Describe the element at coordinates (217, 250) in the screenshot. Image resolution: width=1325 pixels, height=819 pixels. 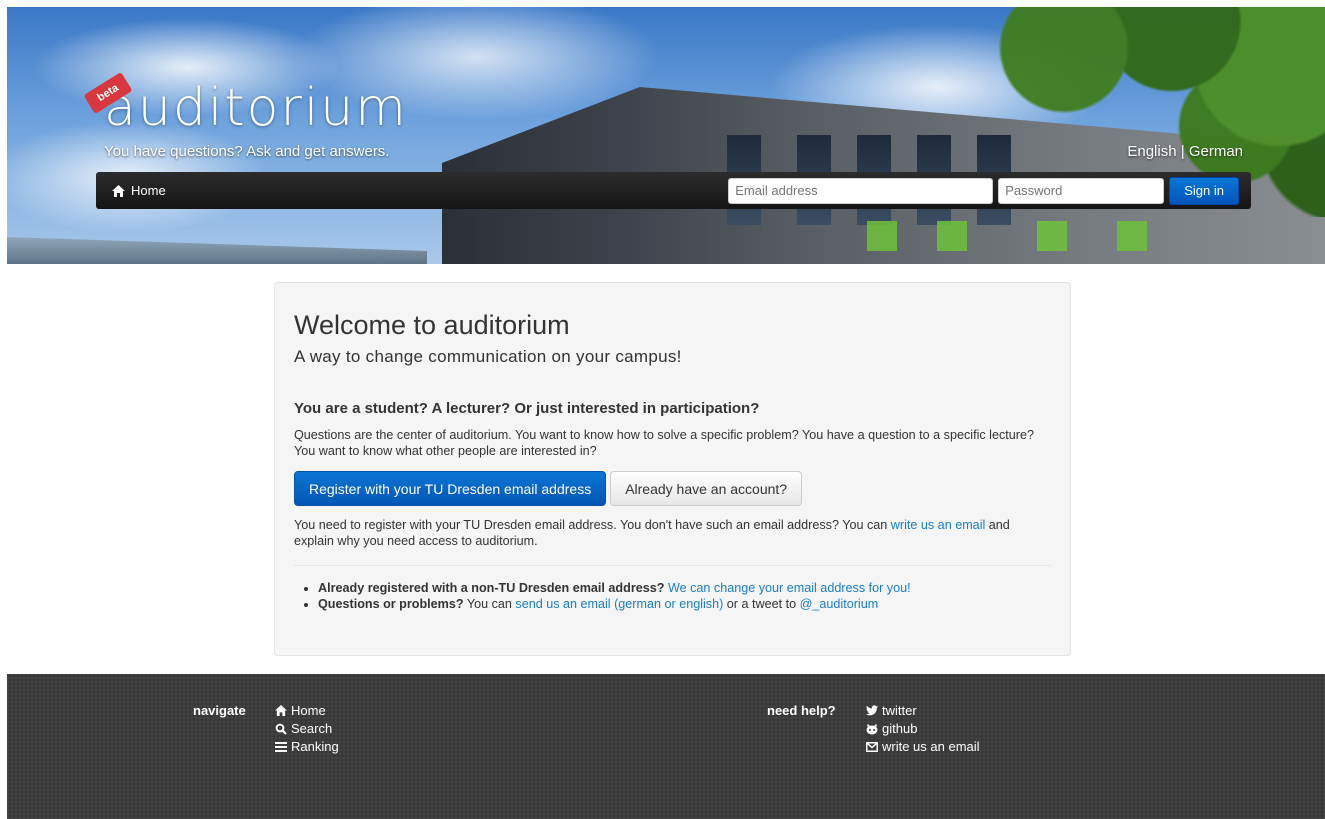
I see `banner-building-low` at that location.